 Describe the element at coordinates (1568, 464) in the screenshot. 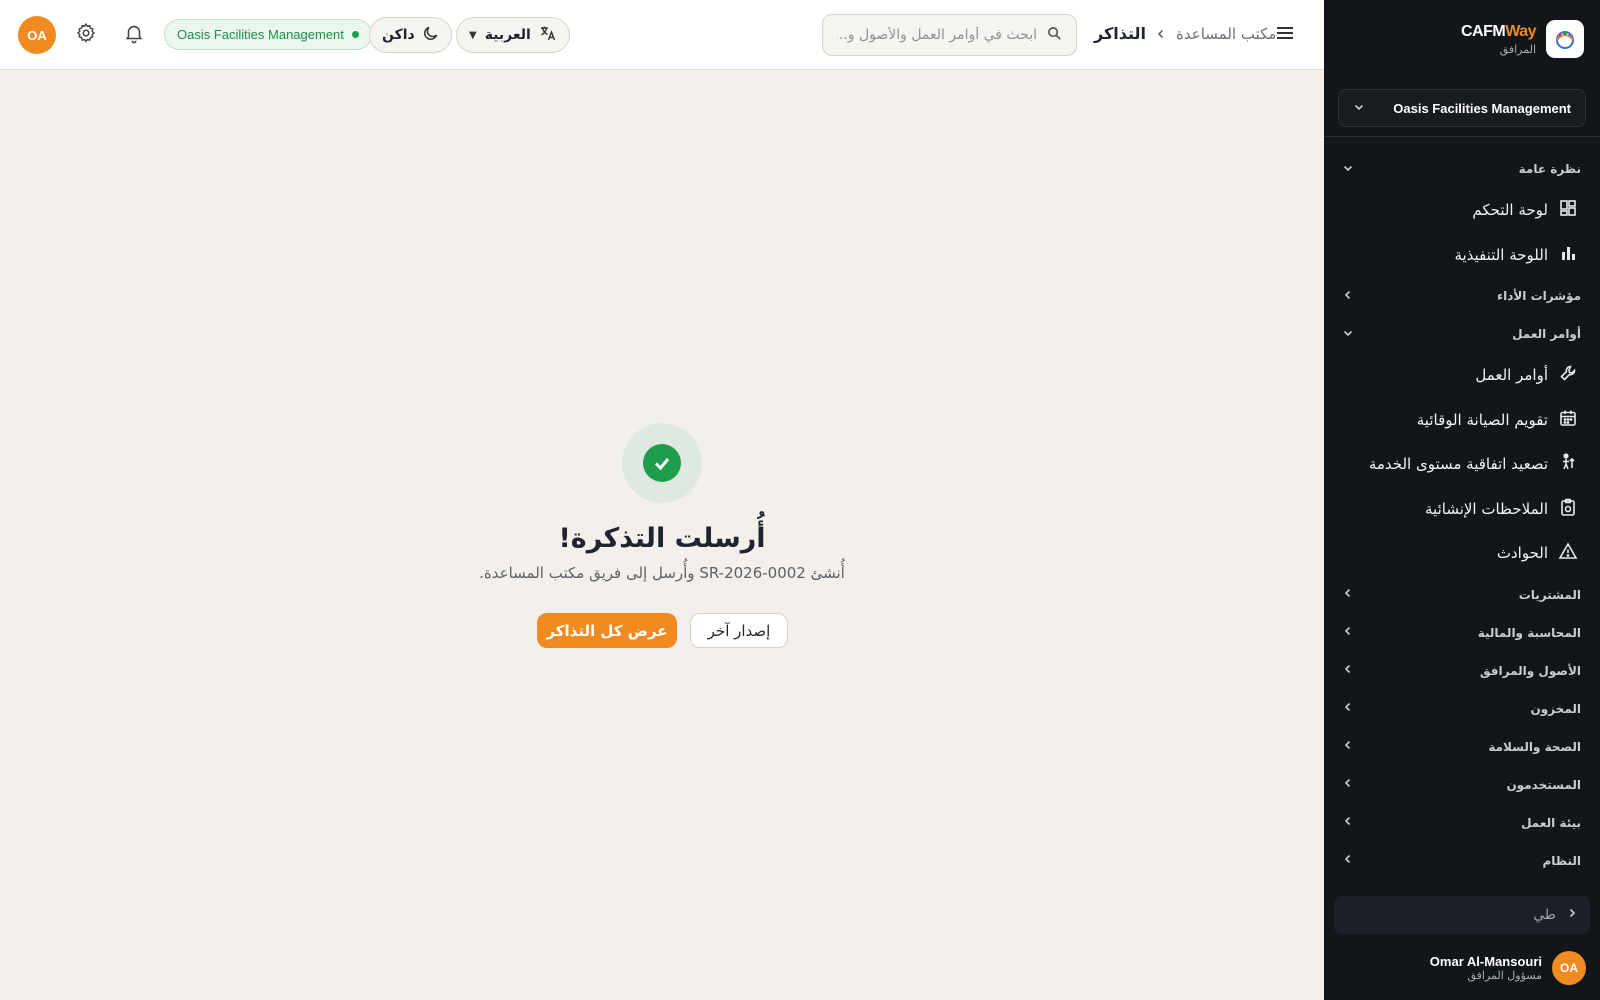

I see `escalation-icon` at that location.